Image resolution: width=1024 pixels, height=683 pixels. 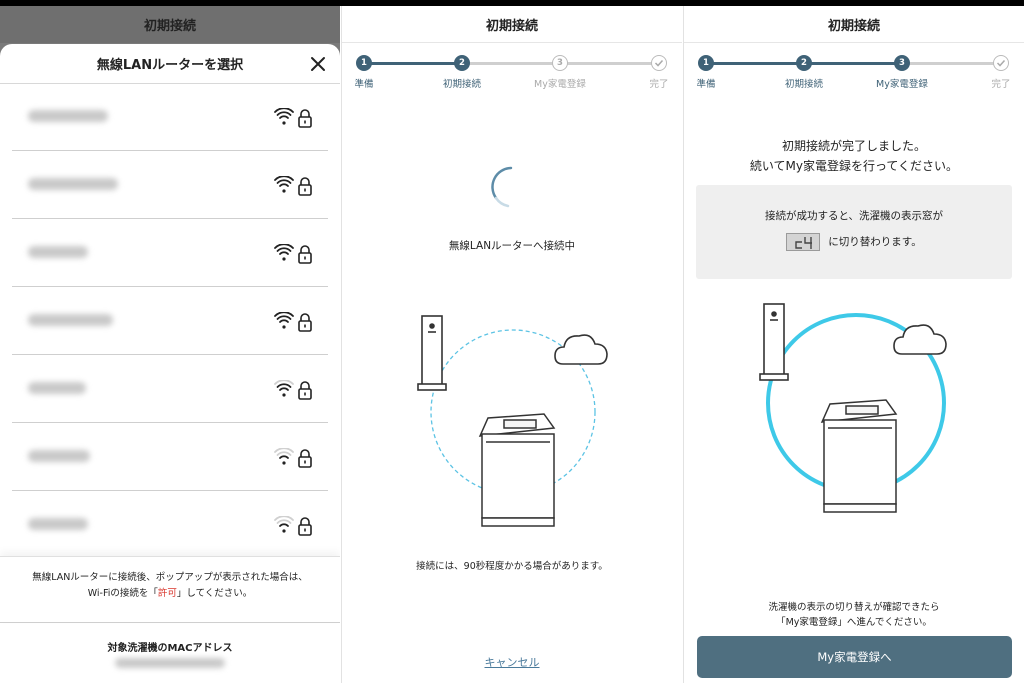 What do you see at coordinates (170, 663) in the screenshot?
I see `mac-address-value` at bounding box center [170, 663].